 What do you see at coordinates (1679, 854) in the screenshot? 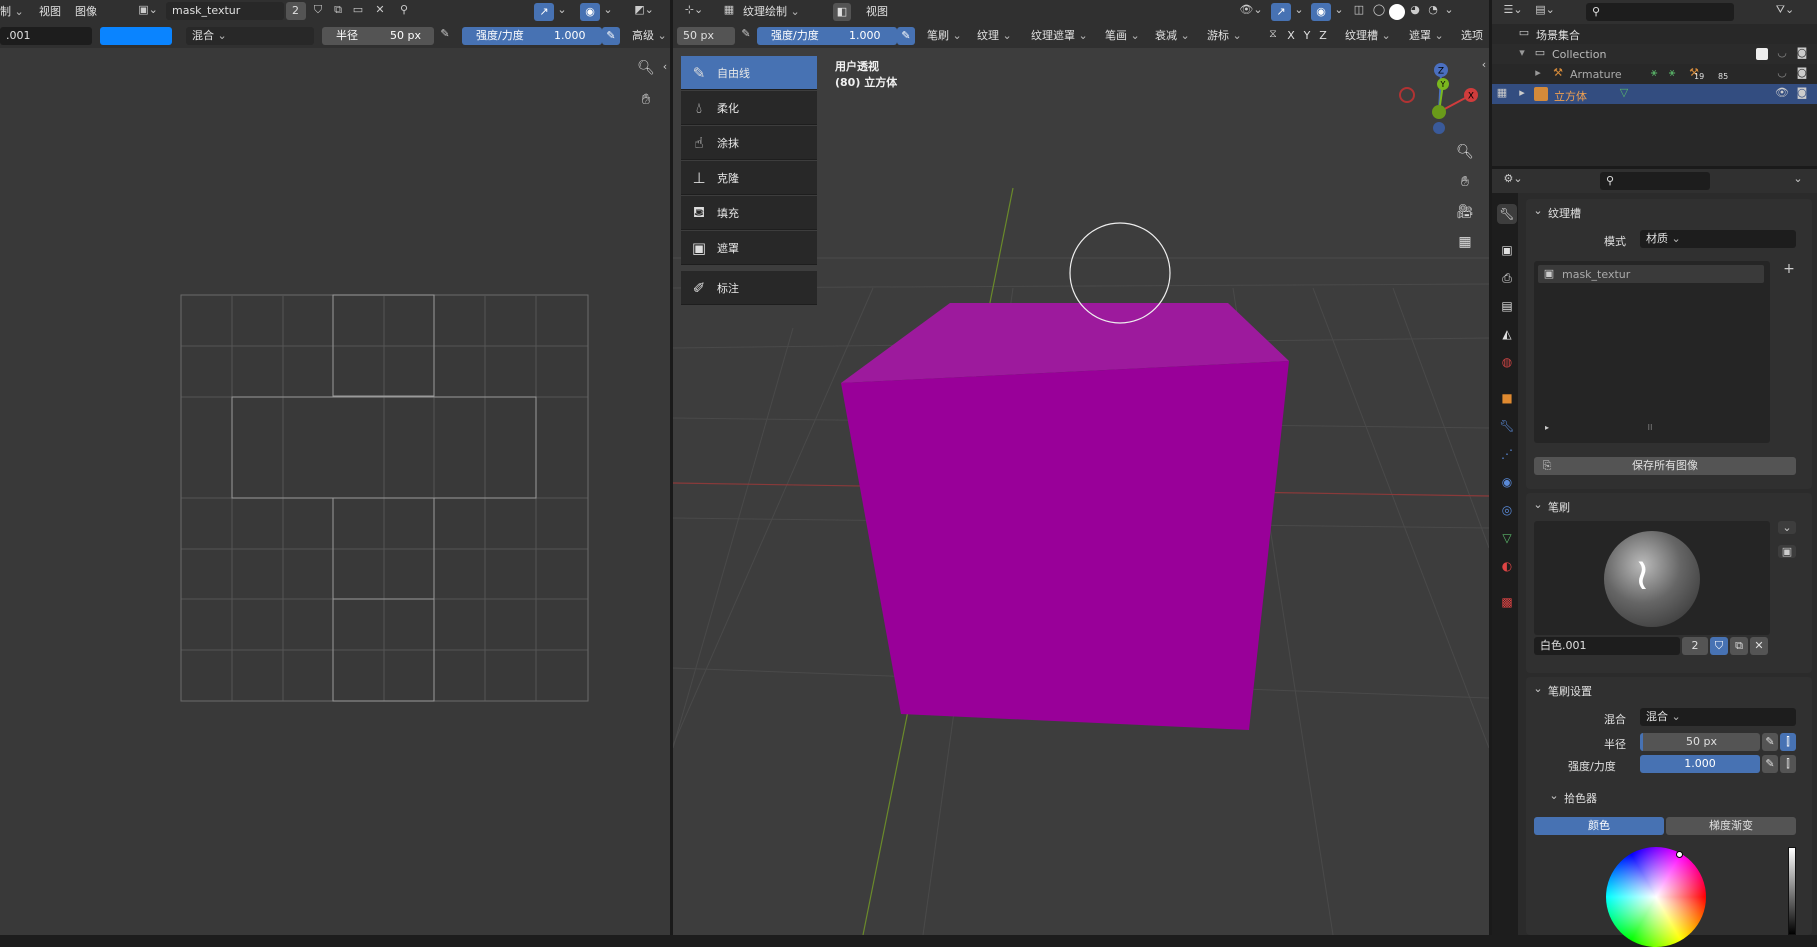
I see `color-wheel-cursor` at bounding box center [1679, 854].